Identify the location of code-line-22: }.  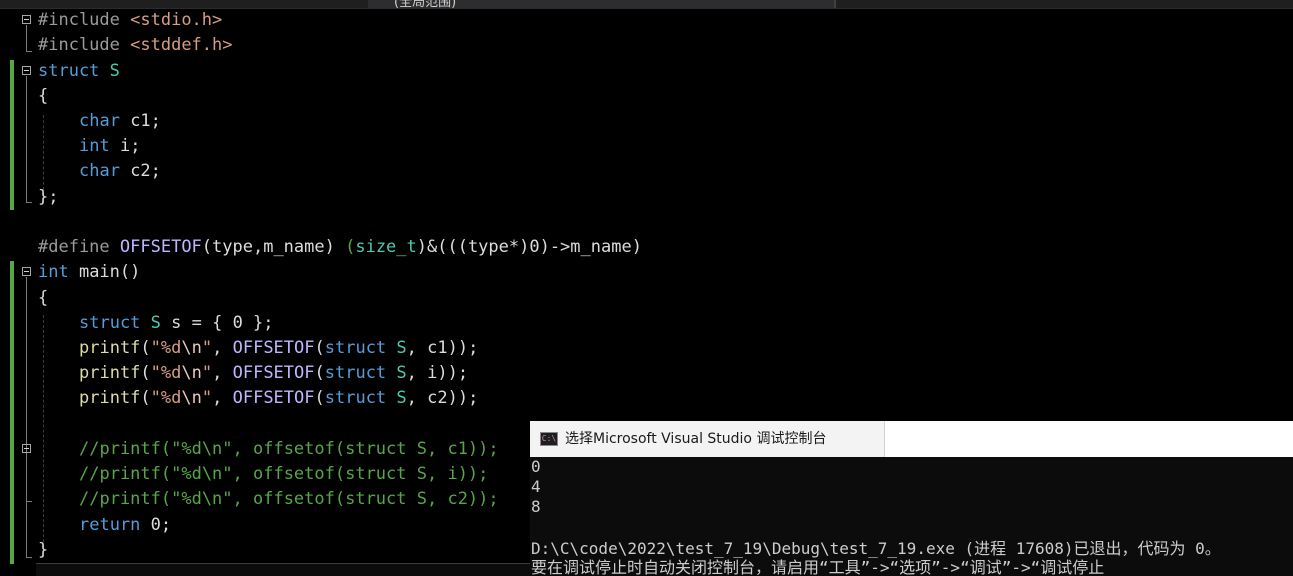
(43, 550).